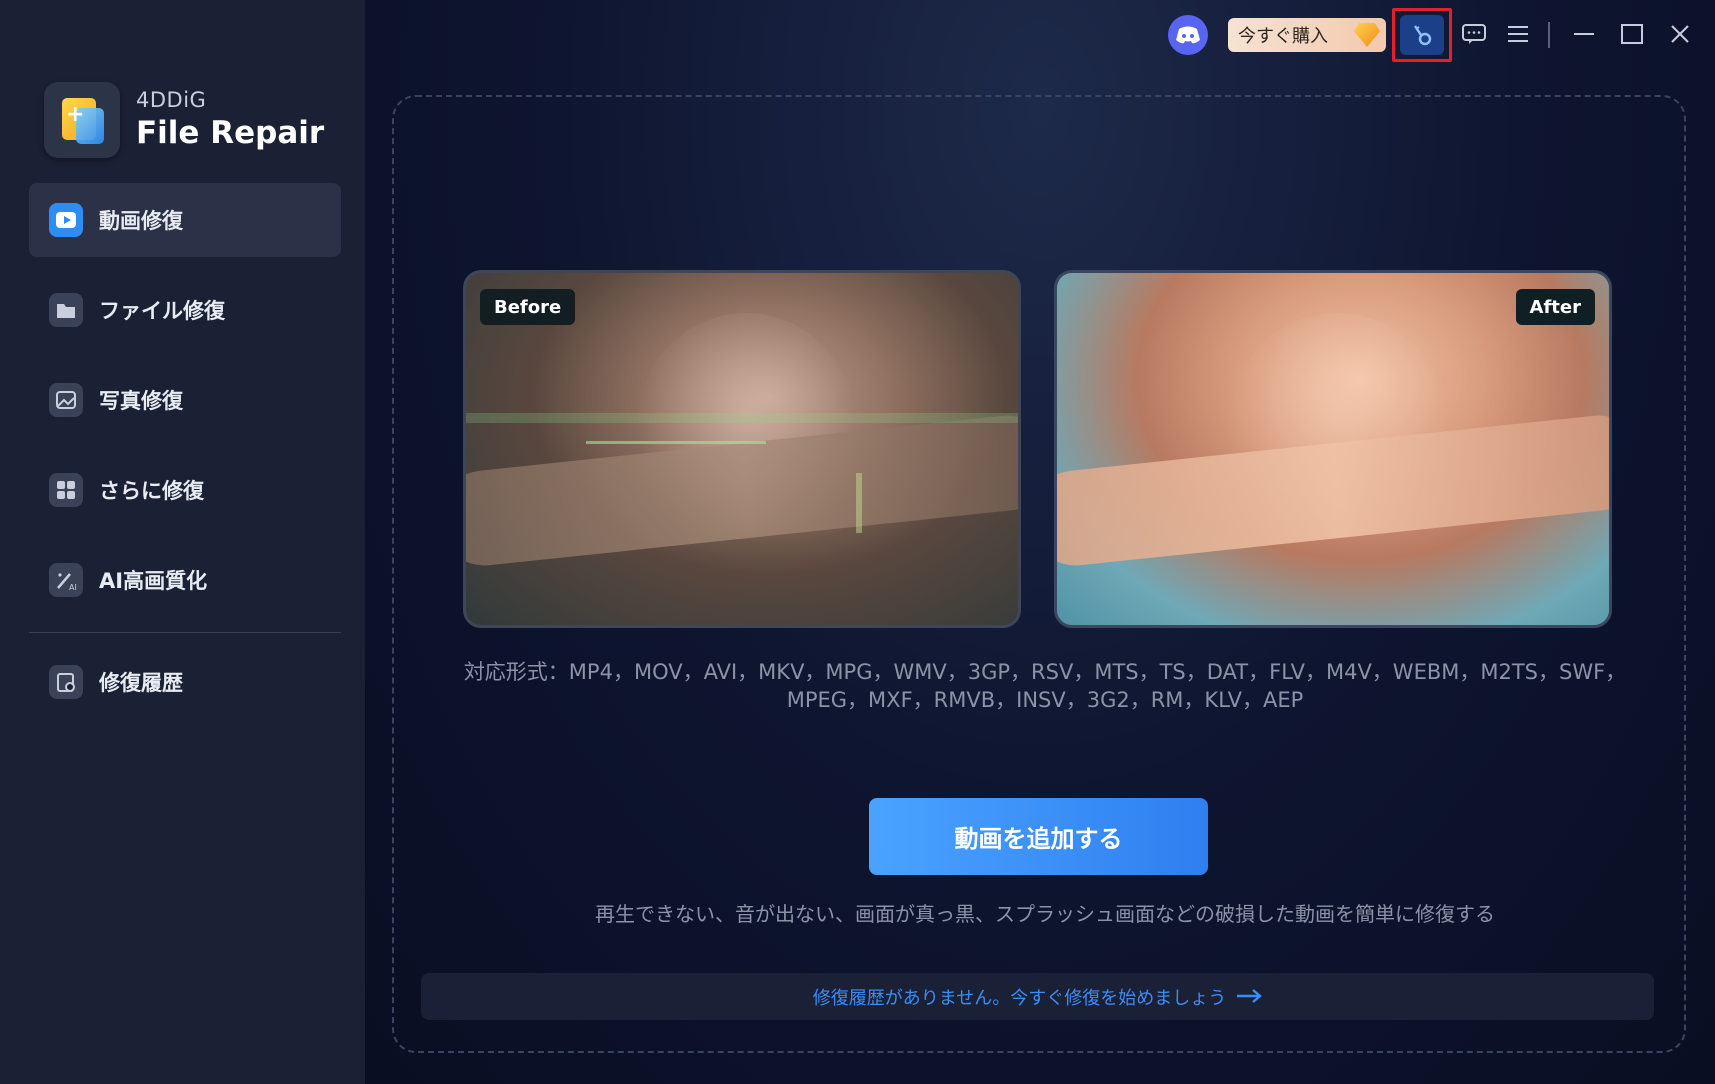 The height and width of the screenshot is (1084, 1715). Describe the element at coordinates (151, 491) in the screenshot. I see `sidebar-item-label: さらに修復` at that location.